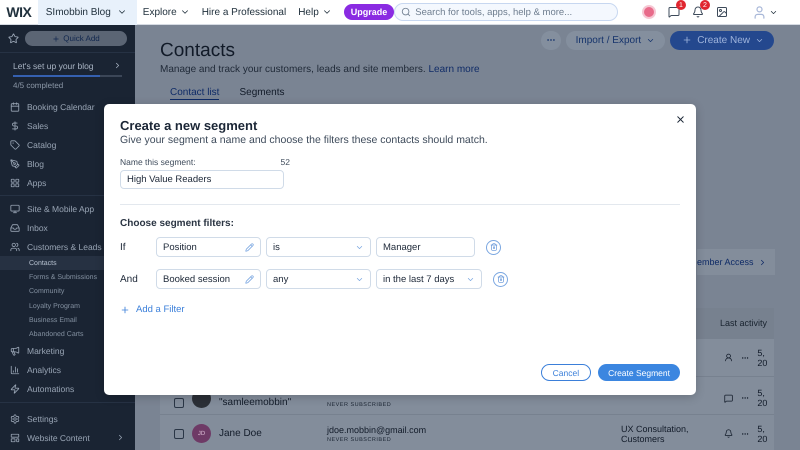 The width and height of the screenshot is (800, 450). Describe the element at coordinates (655, 434) in the screenshot. I see `contact-labels: UX Consultation, Customers` at that location.